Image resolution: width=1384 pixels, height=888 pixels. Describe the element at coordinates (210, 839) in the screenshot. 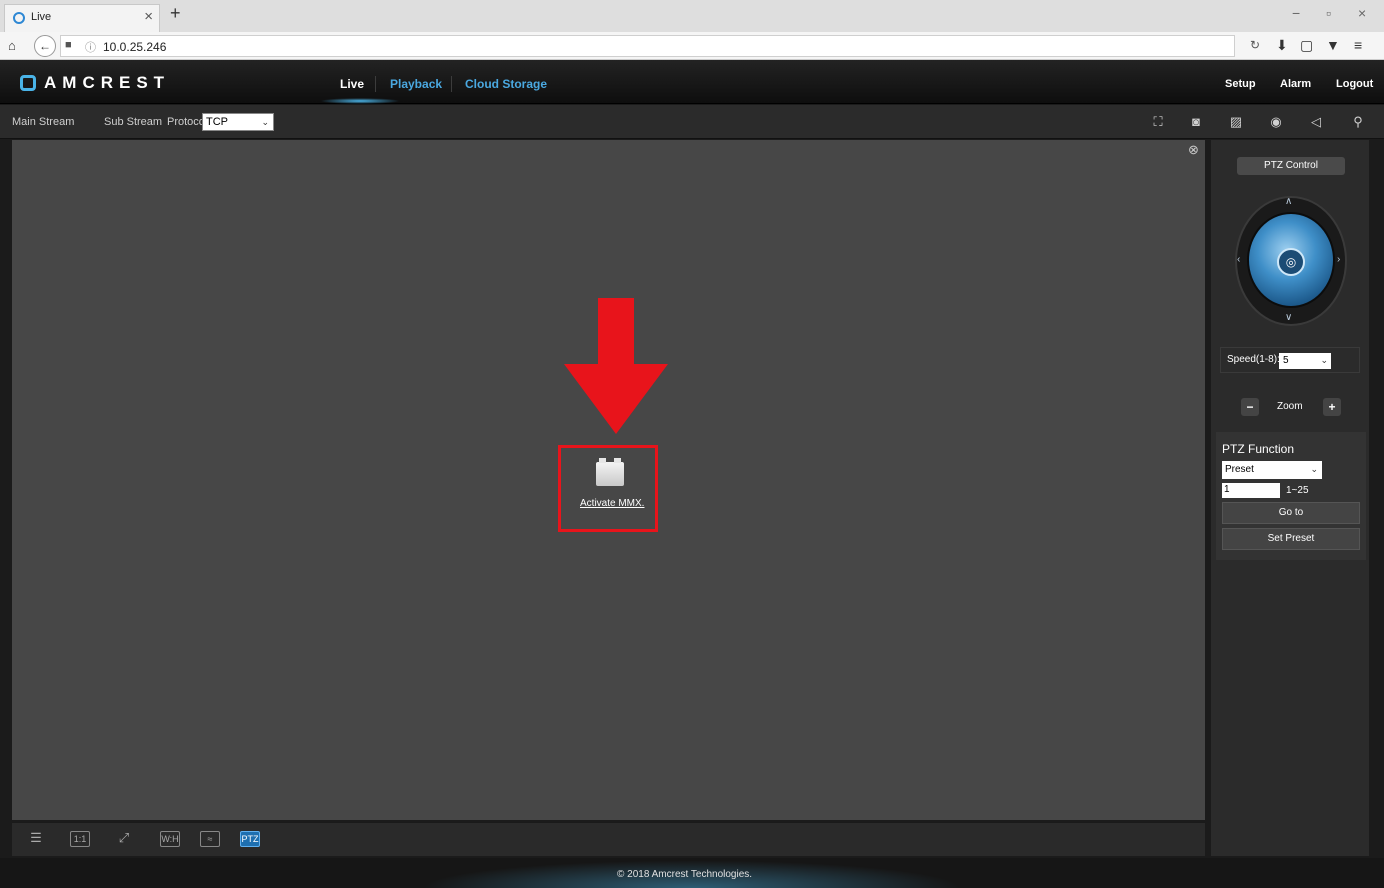

I see `fluency-icon: ≈` at that location.